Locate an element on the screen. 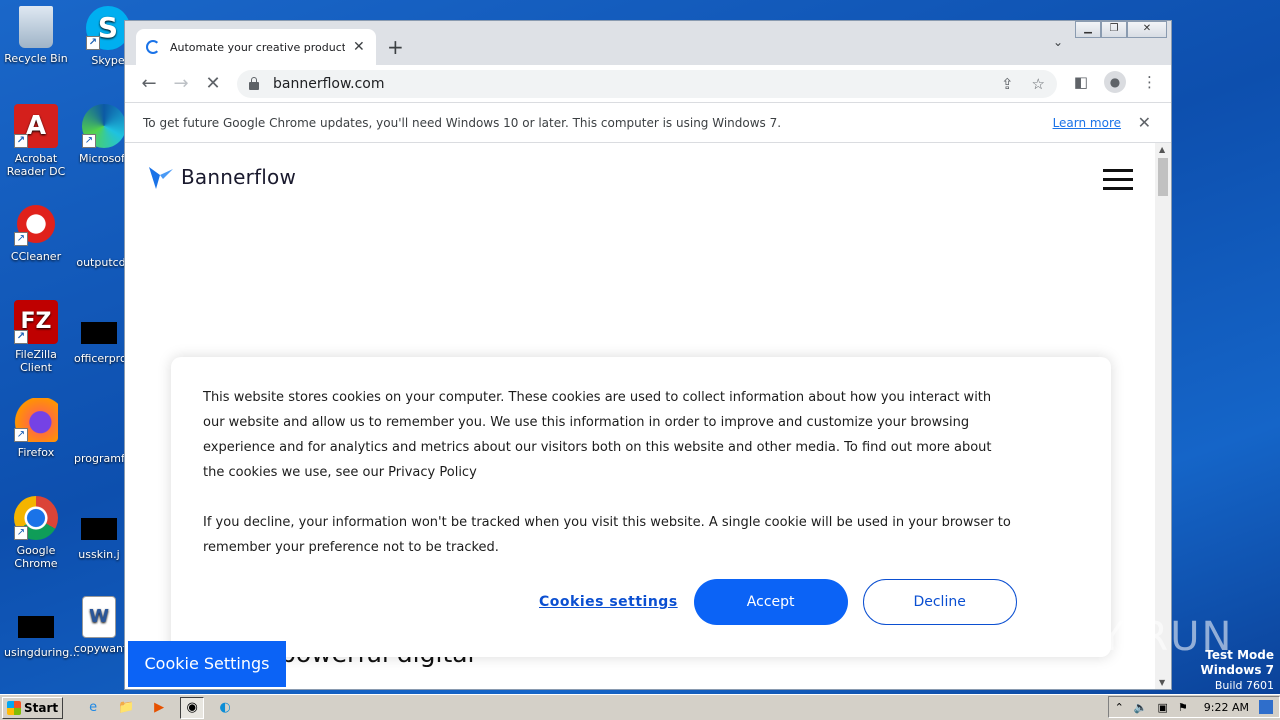 The image size is (1280, 720). restore-icon: ❐ is located at coordinates (1114, 29).